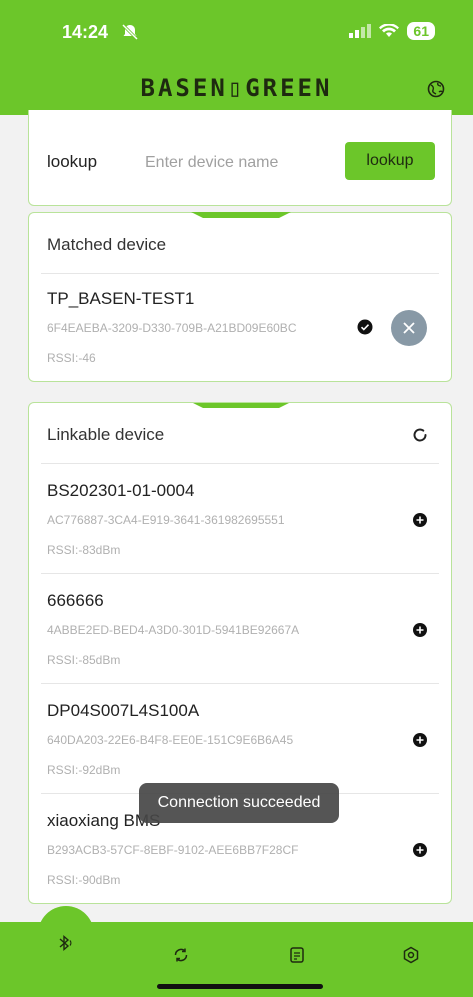  Describe the element at coordinates (236, 88) in the screenshot. I see `brand-logo: BASEN▯GREEN` at that location.